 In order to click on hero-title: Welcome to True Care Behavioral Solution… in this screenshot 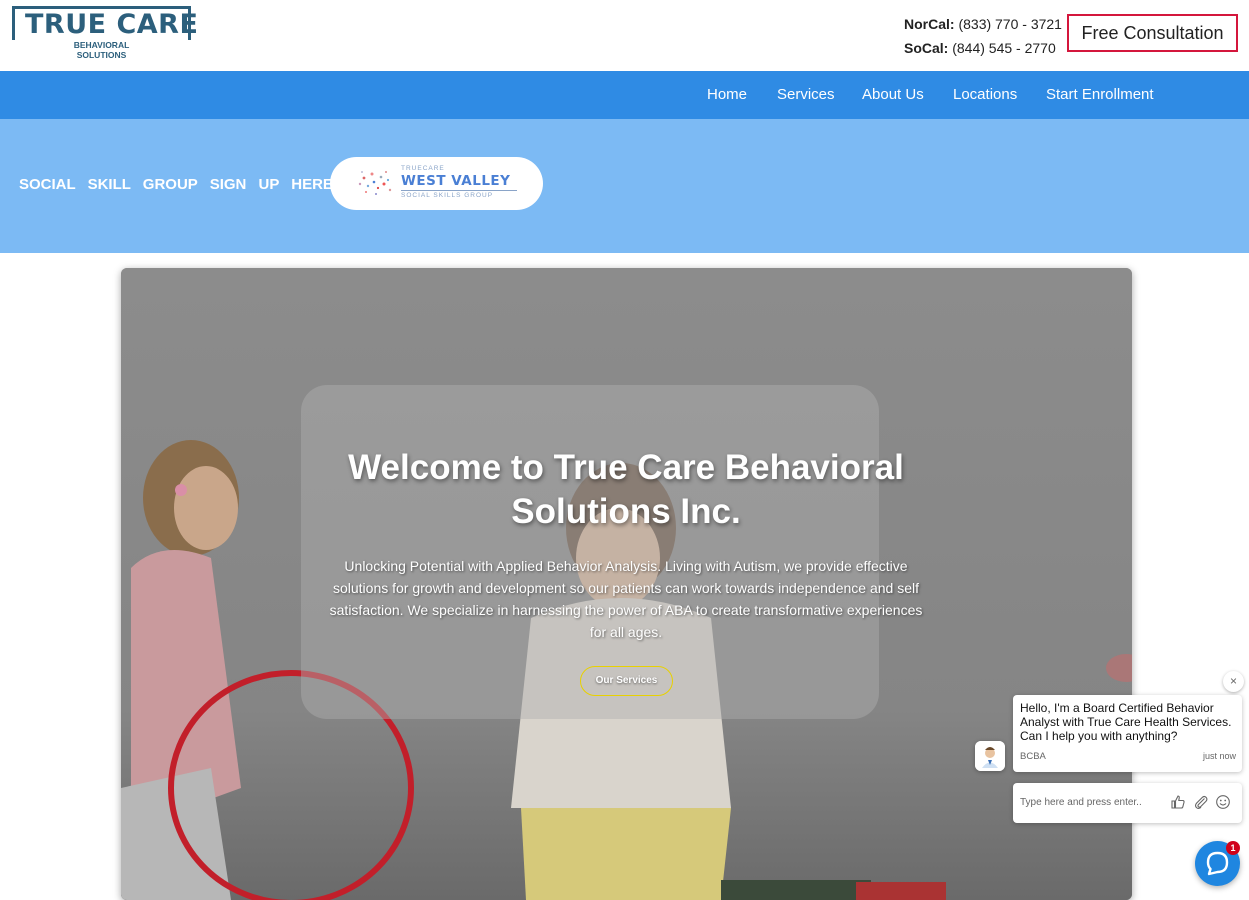, I will do `click(626, 489)`.